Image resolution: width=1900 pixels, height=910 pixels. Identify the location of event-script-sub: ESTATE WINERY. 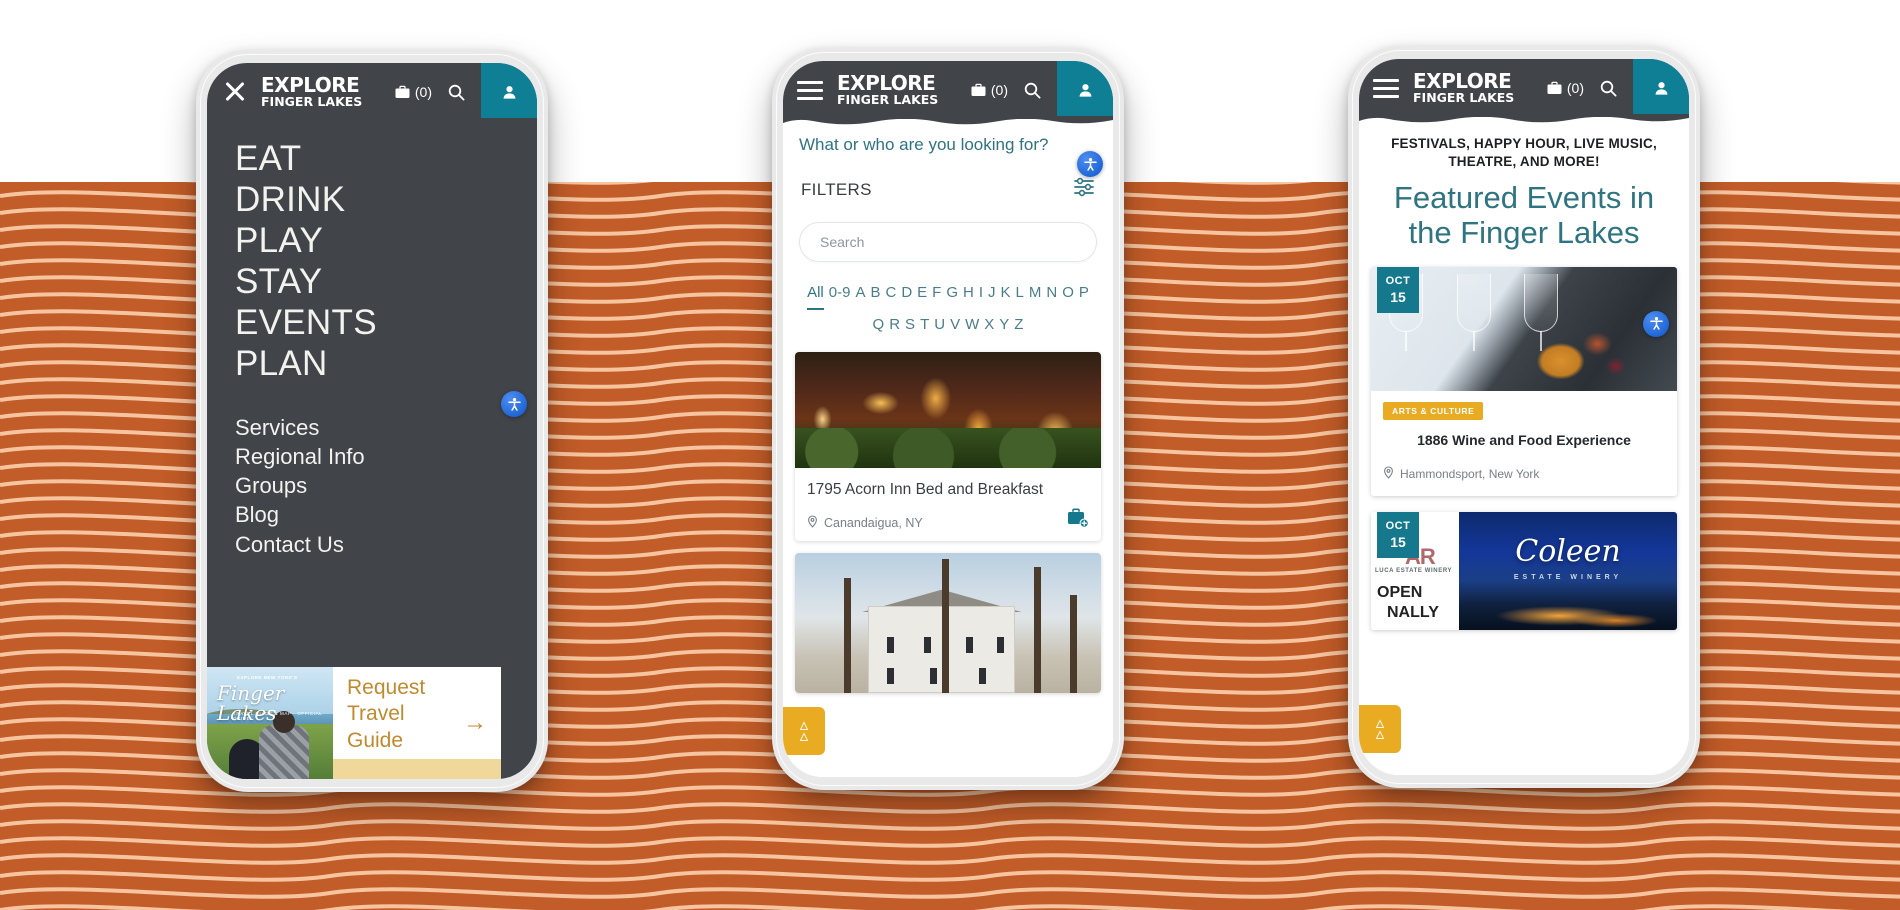
(1568, 577).